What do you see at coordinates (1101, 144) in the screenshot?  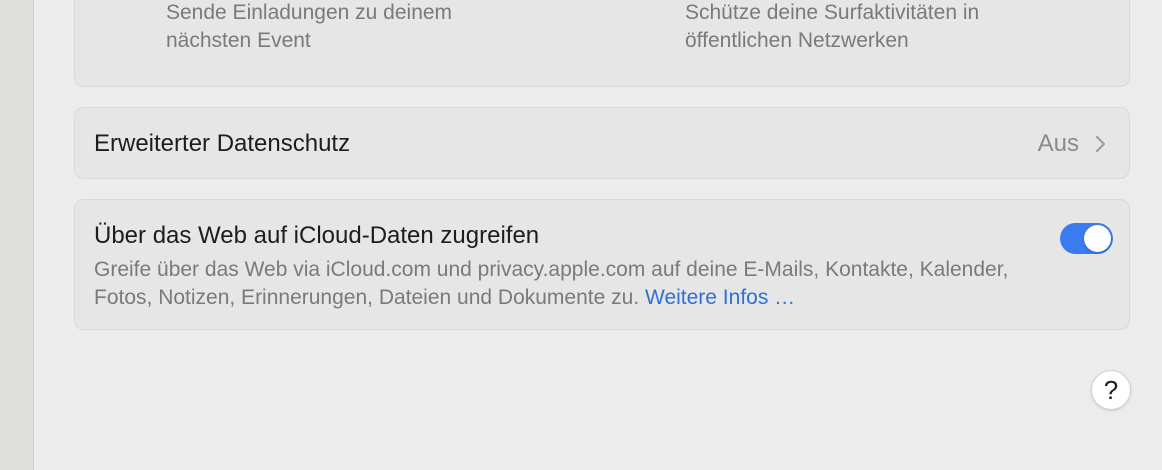 I see `chevron-right-icon` at bounding box center [1101, 144].